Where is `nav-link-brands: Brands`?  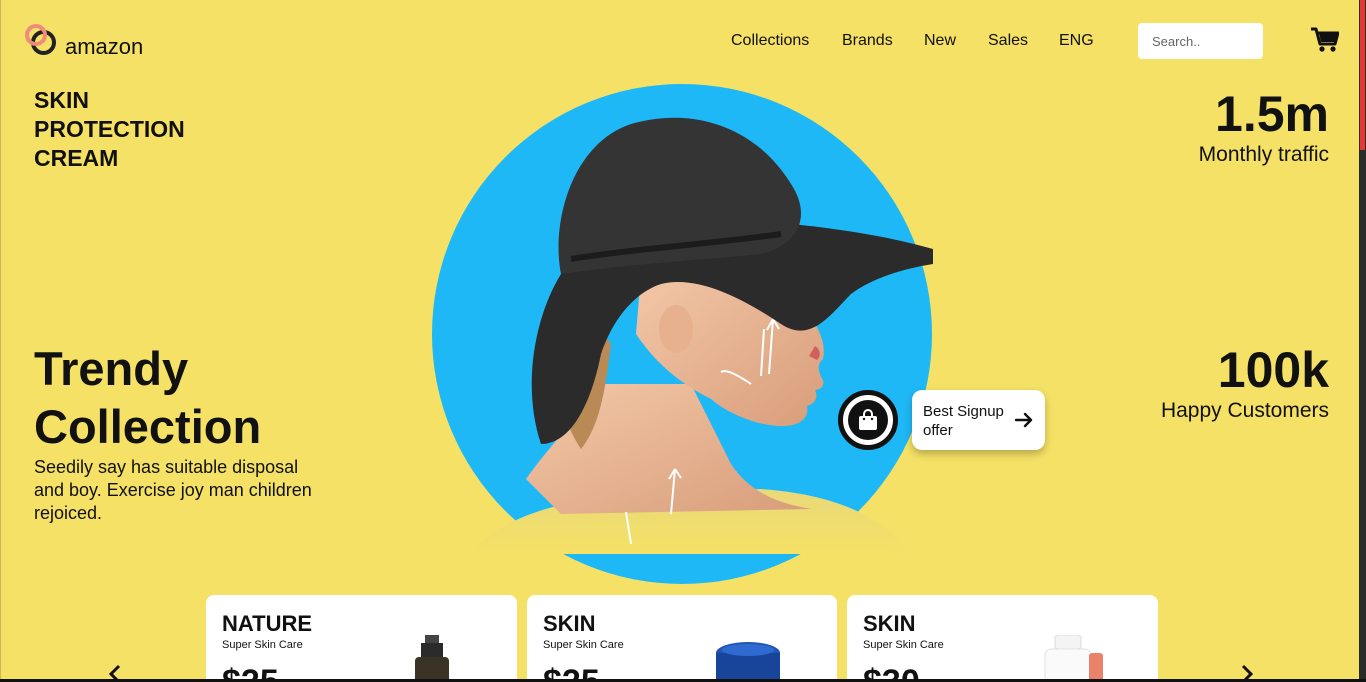
nav-link-brands: Brands is located at coordinates (867, 41).